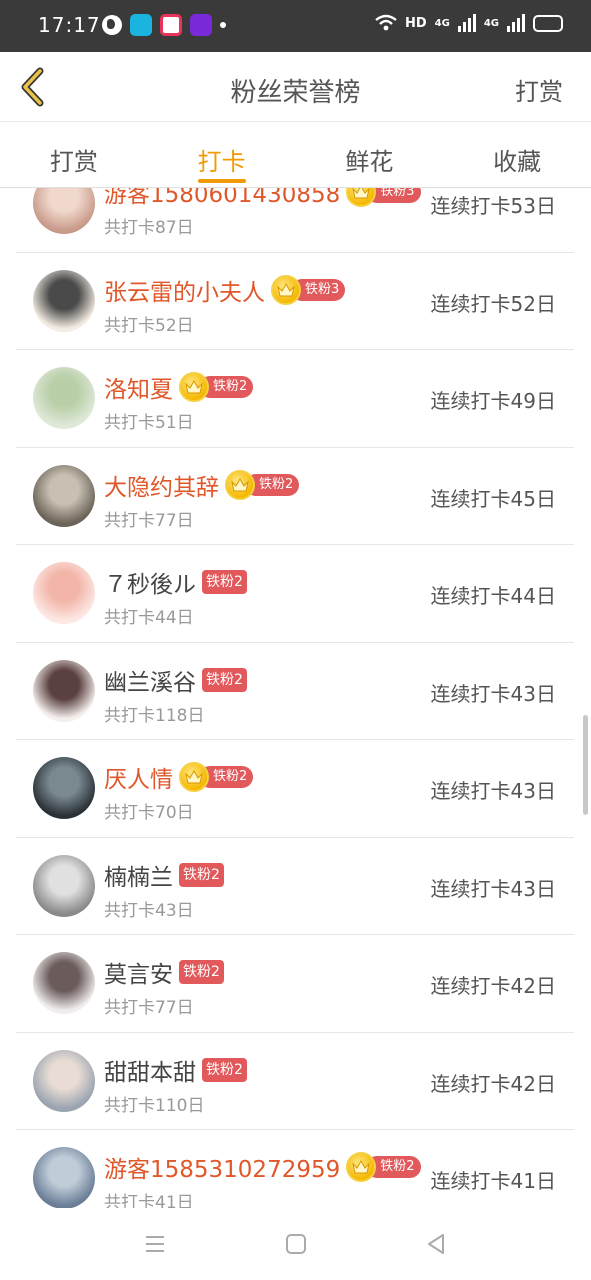  What do you see at coordinates (222, 1167) in the screenshot?
I see `fan-name: 游客1585310272959` at bounding box center [222, 1167].